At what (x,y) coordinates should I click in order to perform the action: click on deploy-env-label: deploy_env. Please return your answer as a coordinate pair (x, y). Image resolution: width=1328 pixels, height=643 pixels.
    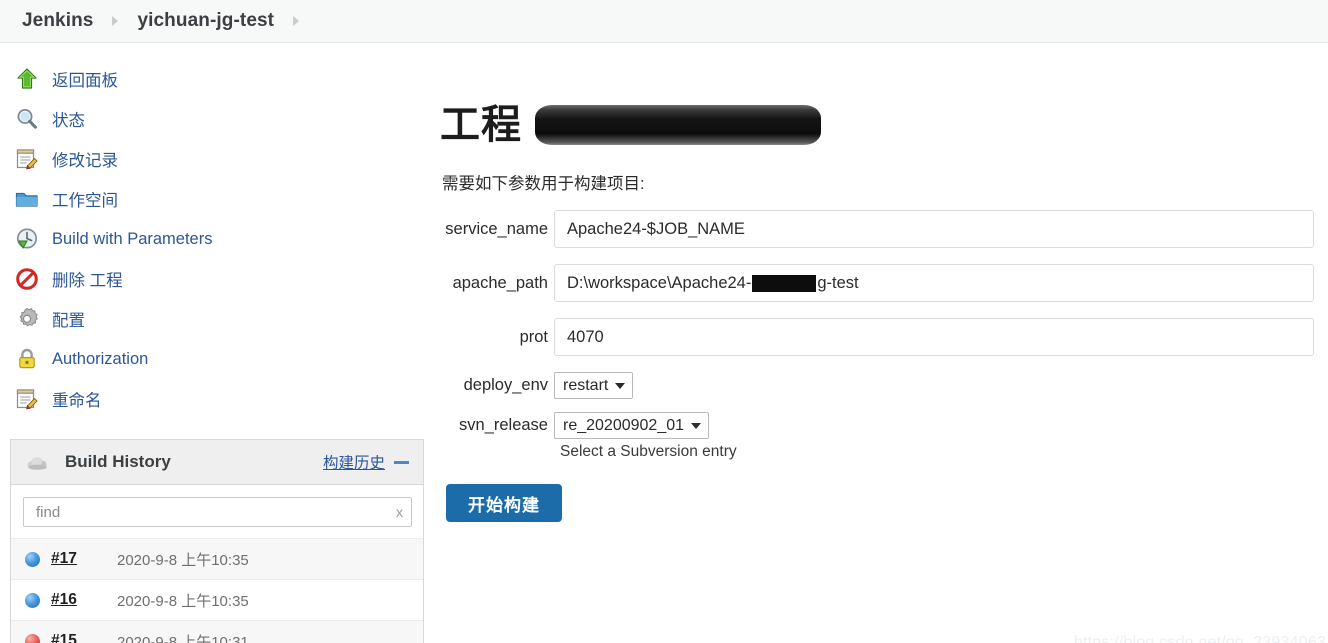
    Looking at the image, I should click on (505, 385).